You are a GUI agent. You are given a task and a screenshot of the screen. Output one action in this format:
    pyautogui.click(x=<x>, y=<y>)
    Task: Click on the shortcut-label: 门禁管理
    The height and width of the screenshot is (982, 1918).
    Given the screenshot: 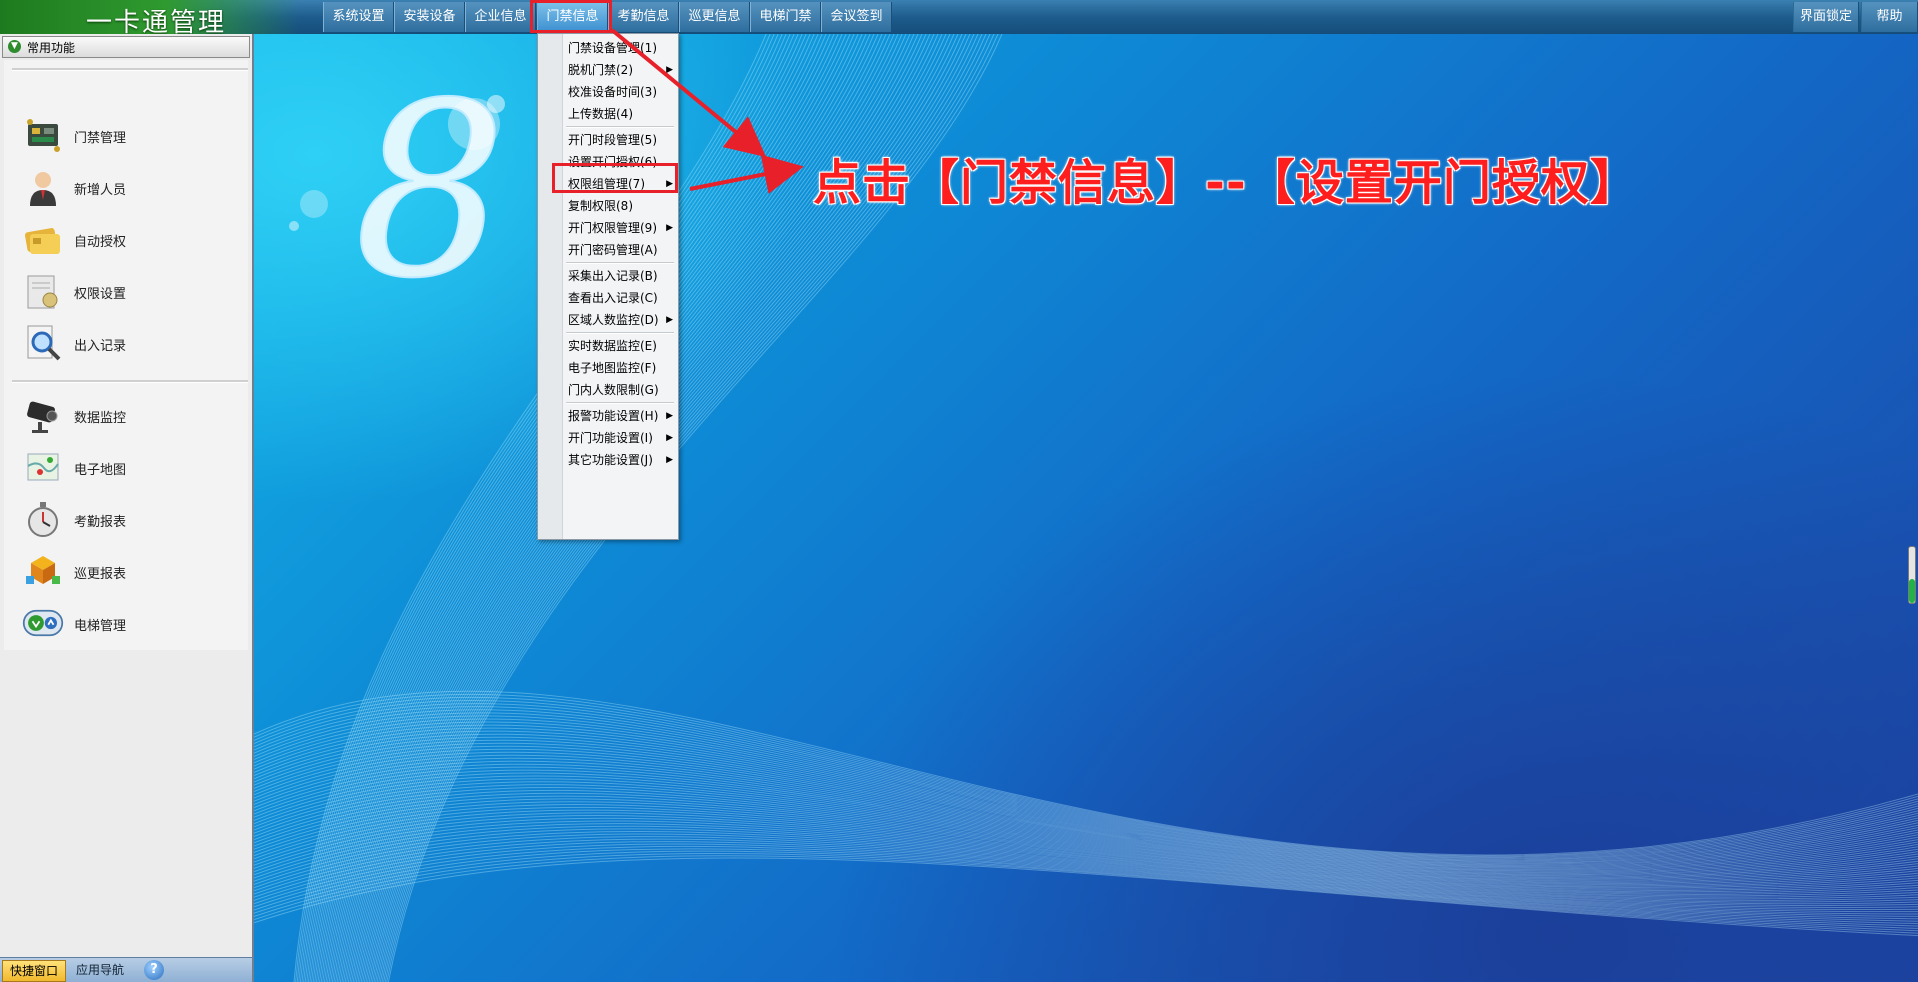 What is the action you would take?
    pyautogui.click(x=100, y=138)
    